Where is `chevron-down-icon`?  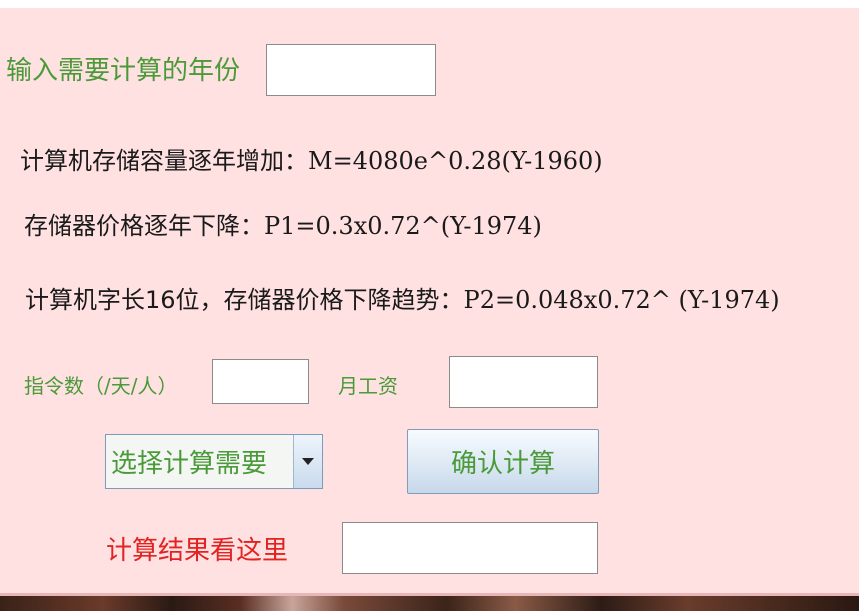
chevron-down-icon is located at coordinates (308, 461).